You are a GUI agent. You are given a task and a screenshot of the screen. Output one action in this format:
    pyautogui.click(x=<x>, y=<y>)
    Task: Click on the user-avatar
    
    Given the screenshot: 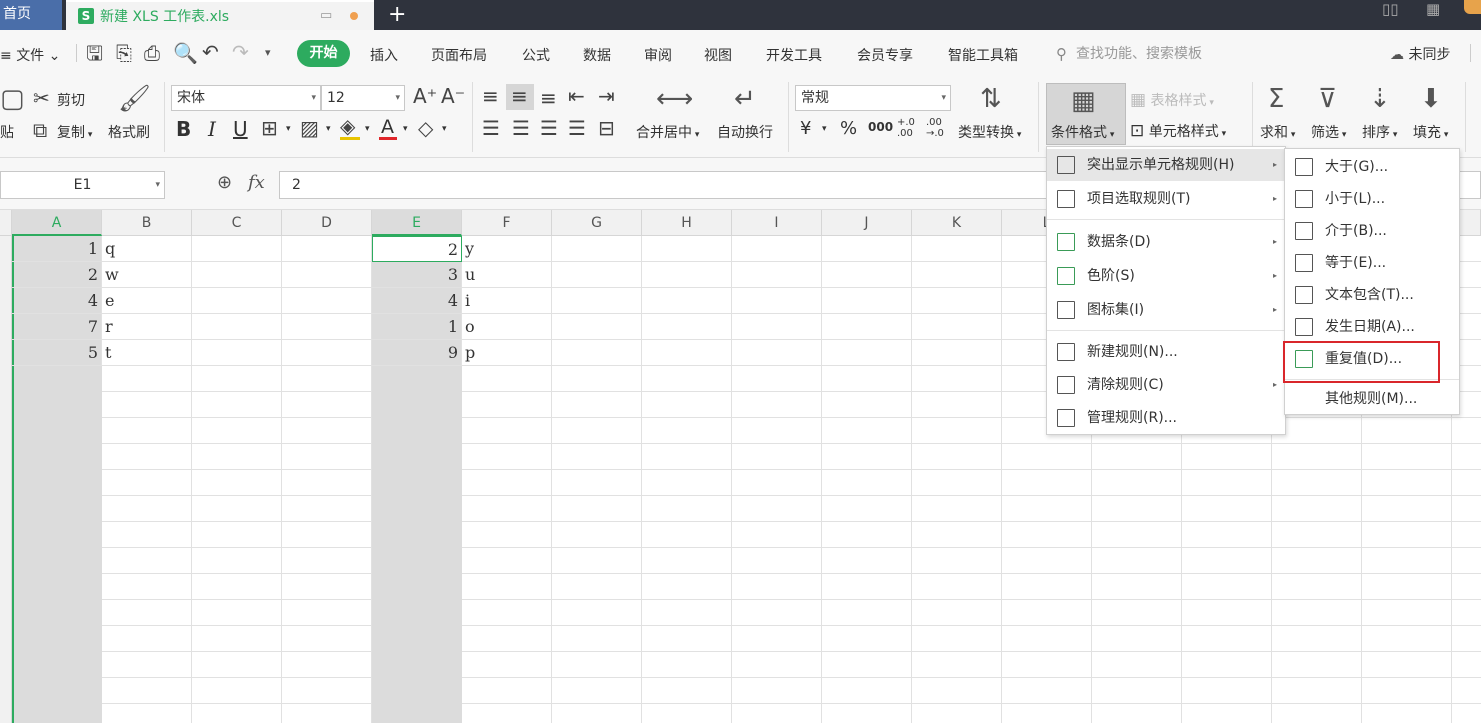 What is the action you would take?
    pyautogui.click(x=1472, y=7)
    